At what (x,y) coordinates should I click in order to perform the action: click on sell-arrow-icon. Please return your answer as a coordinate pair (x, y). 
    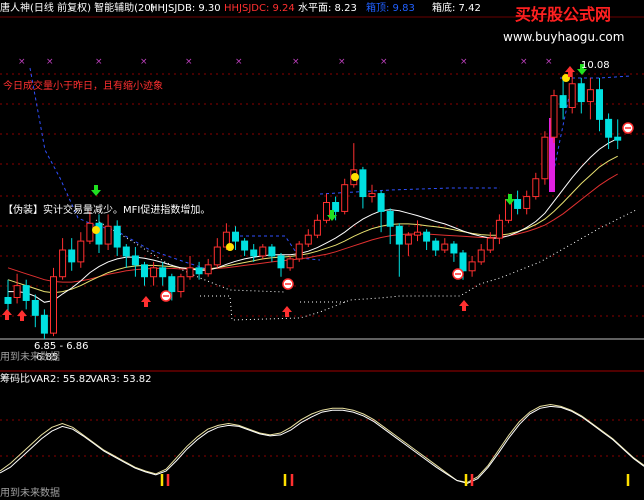
    Looking at the image, I should click on (96, 190).